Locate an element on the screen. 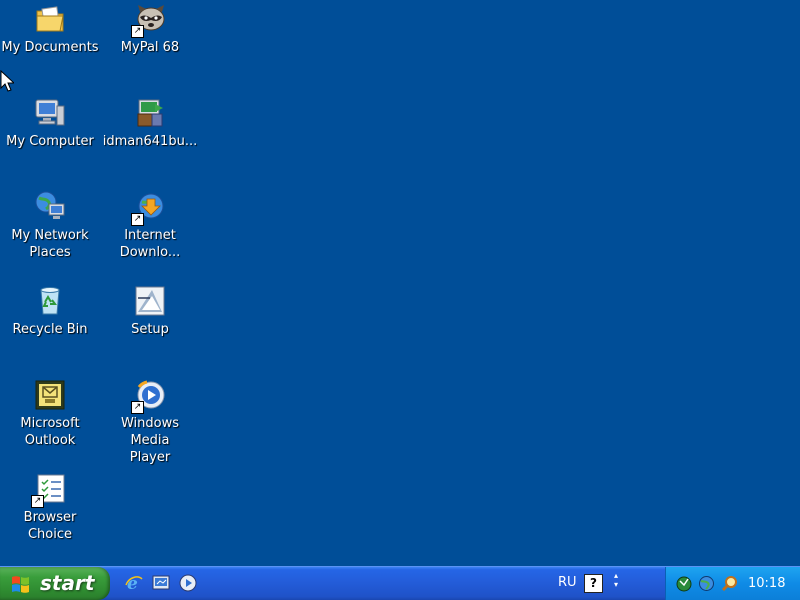 The width and height of the screenshot is (800, 600). desktop-icon-label: MyPal 68 is located at coordinates (150, 47).